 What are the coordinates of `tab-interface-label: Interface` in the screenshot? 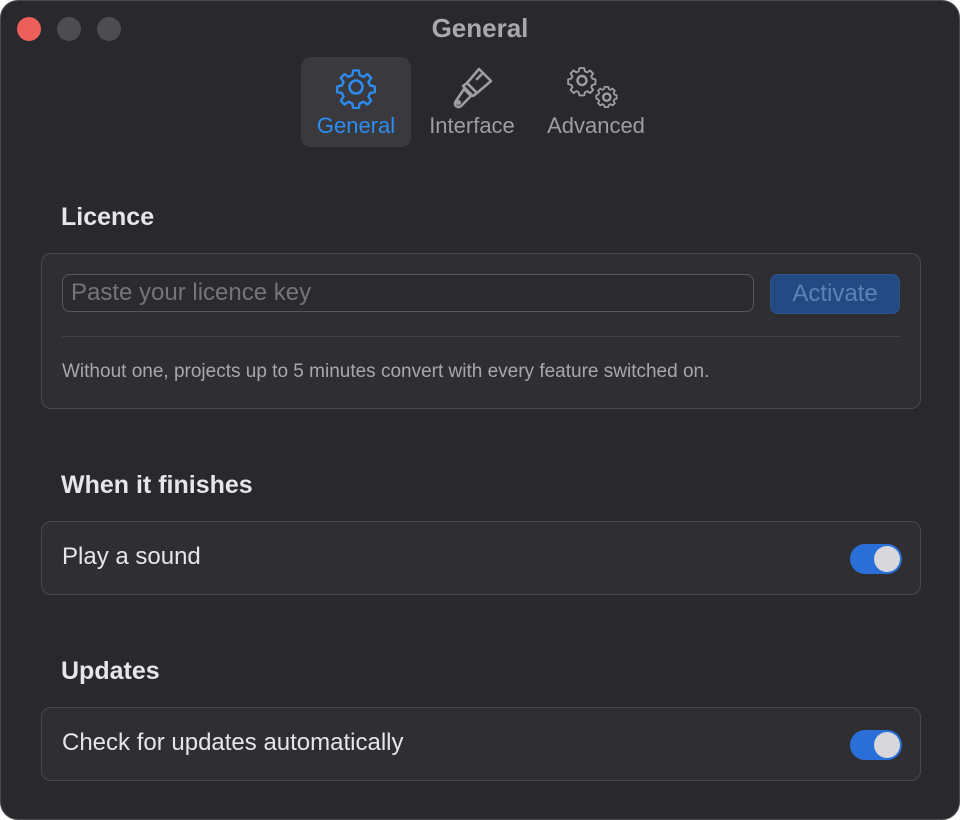 It's located at (472, 125).